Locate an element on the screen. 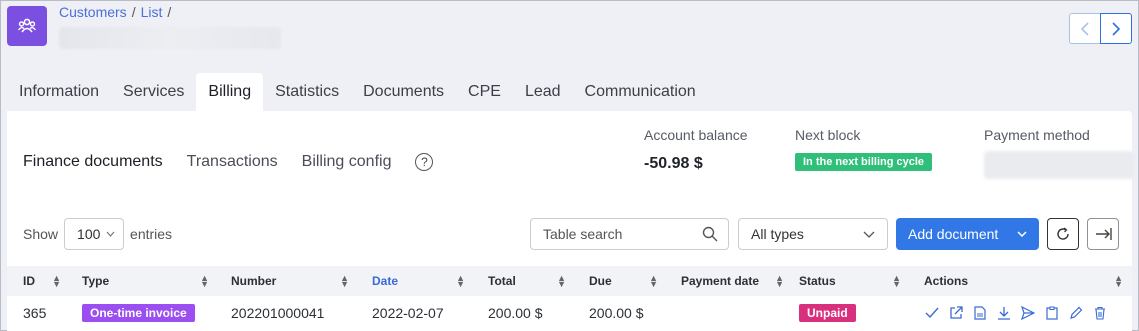 The width and height of the screenshot is (1139, 331). column-total-label: Total is located at coordinates (502, 281).